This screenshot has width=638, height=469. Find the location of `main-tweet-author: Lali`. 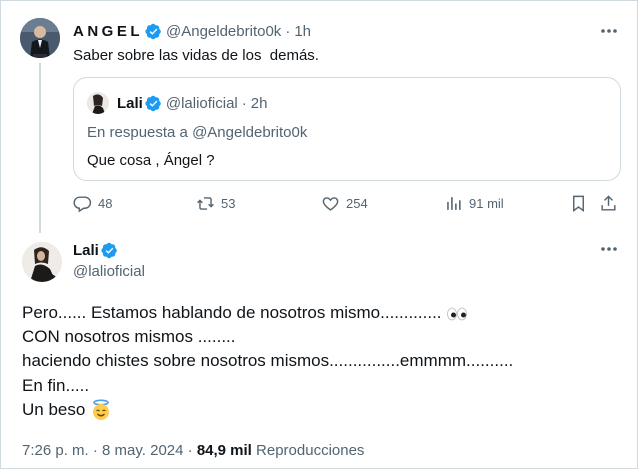

main-tweet-author: Lali is located at coordinates (97, 250).